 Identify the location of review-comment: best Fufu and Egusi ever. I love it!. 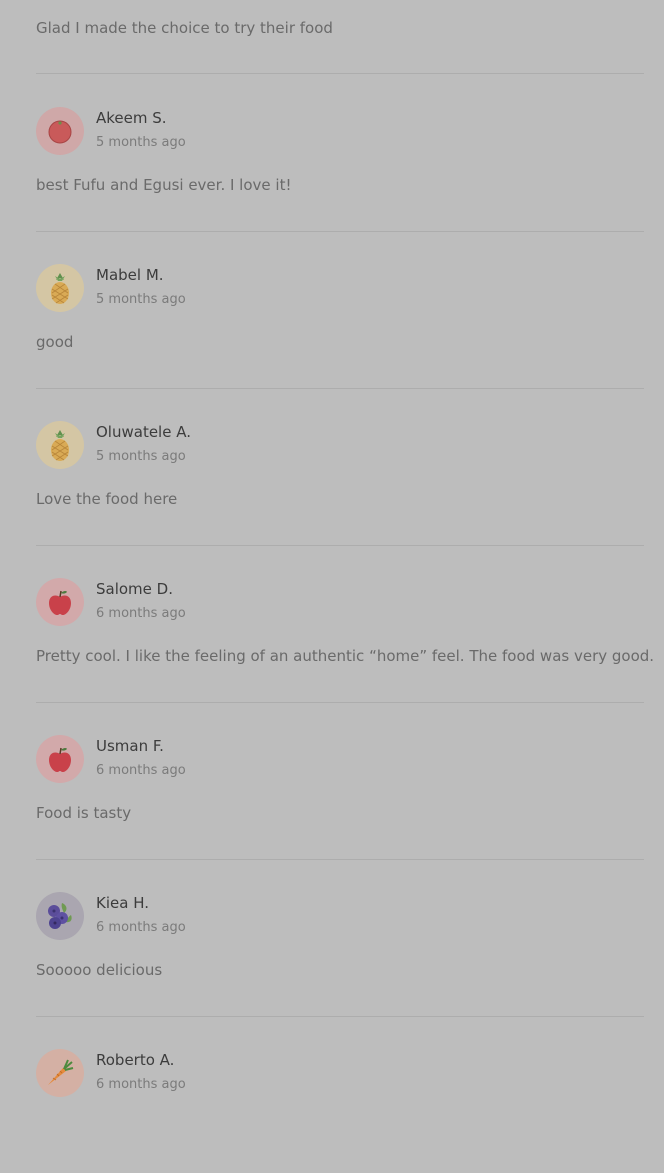
(164, 185).